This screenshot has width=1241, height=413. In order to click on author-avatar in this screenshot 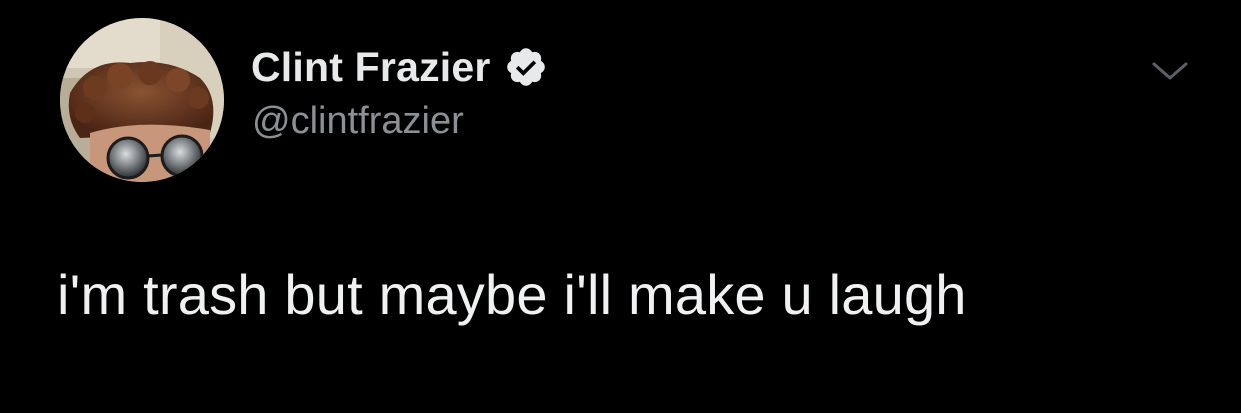, I will do `click(142, 100)`.